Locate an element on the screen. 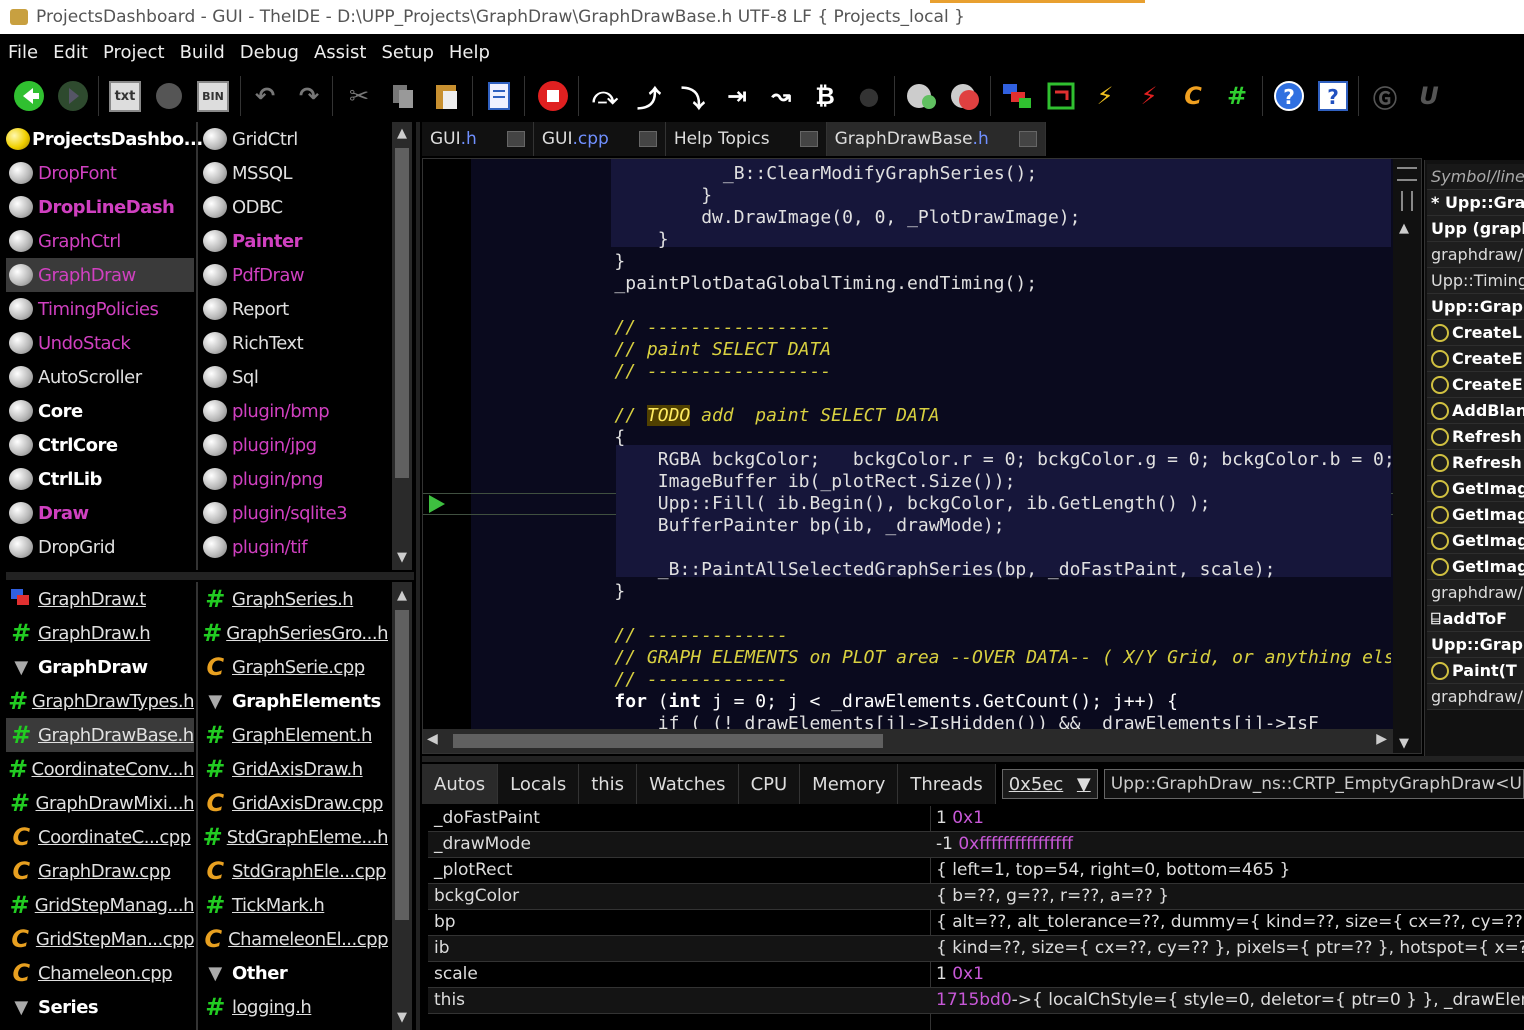 The image size is (1524, 1030). symbol-item: * Upp::Grap is located at coordinates (1475, 203).